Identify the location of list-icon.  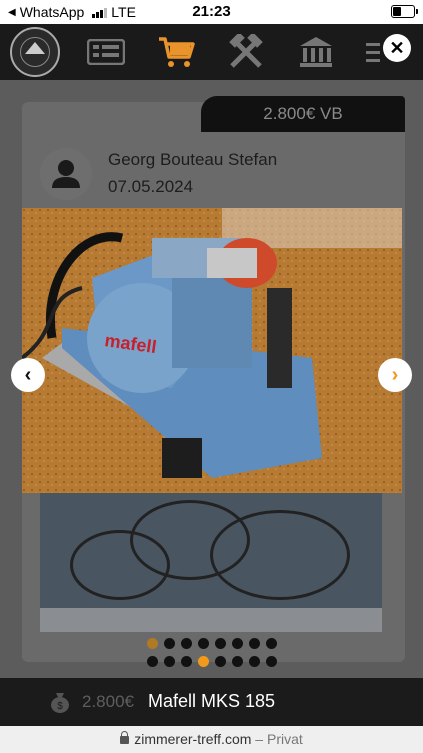
(106, 52).